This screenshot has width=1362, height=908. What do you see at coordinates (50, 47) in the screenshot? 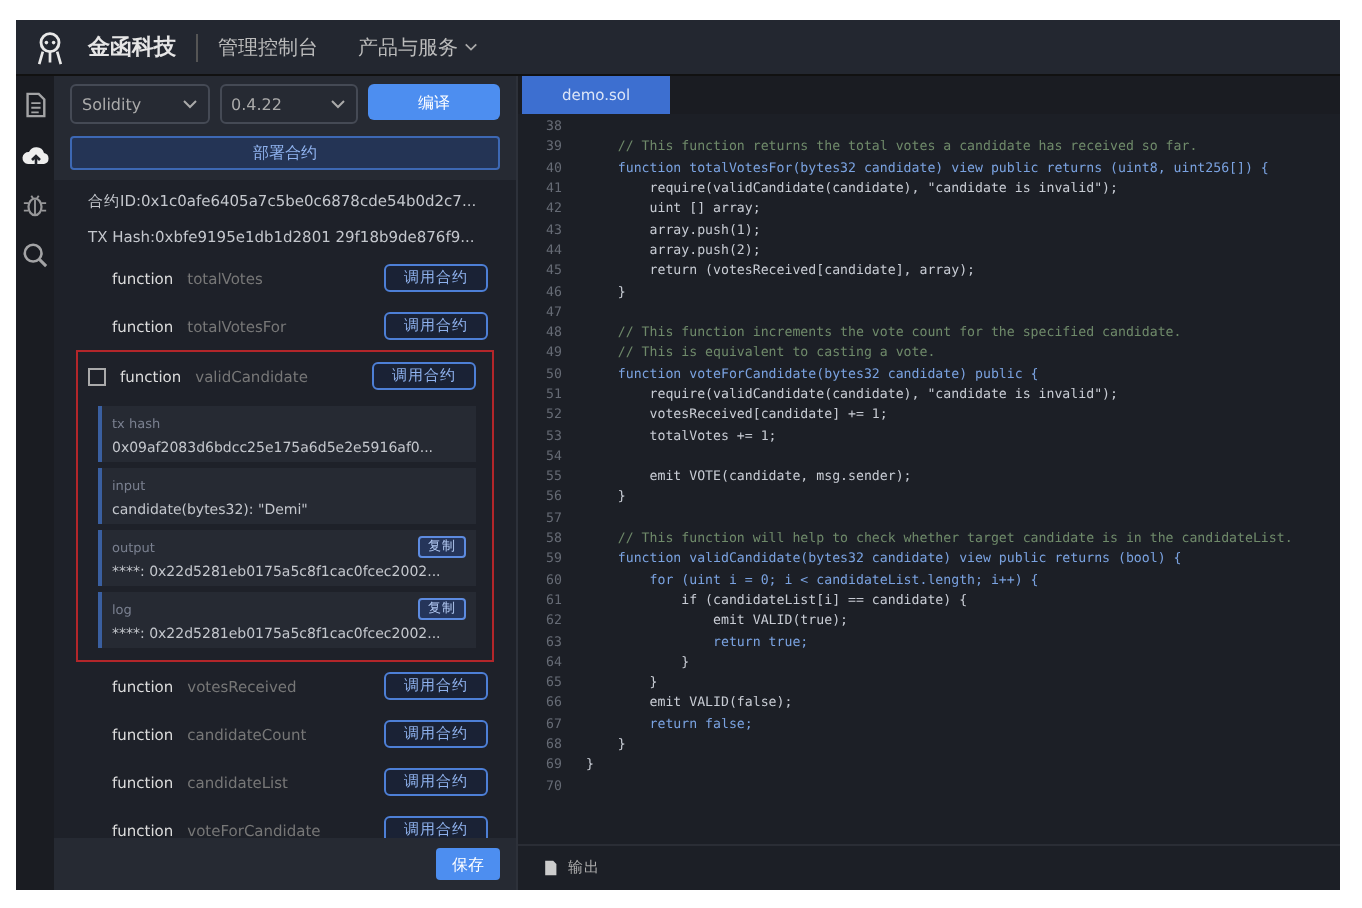
I see `robot-logo-icon` at bounding box center [50, 47].